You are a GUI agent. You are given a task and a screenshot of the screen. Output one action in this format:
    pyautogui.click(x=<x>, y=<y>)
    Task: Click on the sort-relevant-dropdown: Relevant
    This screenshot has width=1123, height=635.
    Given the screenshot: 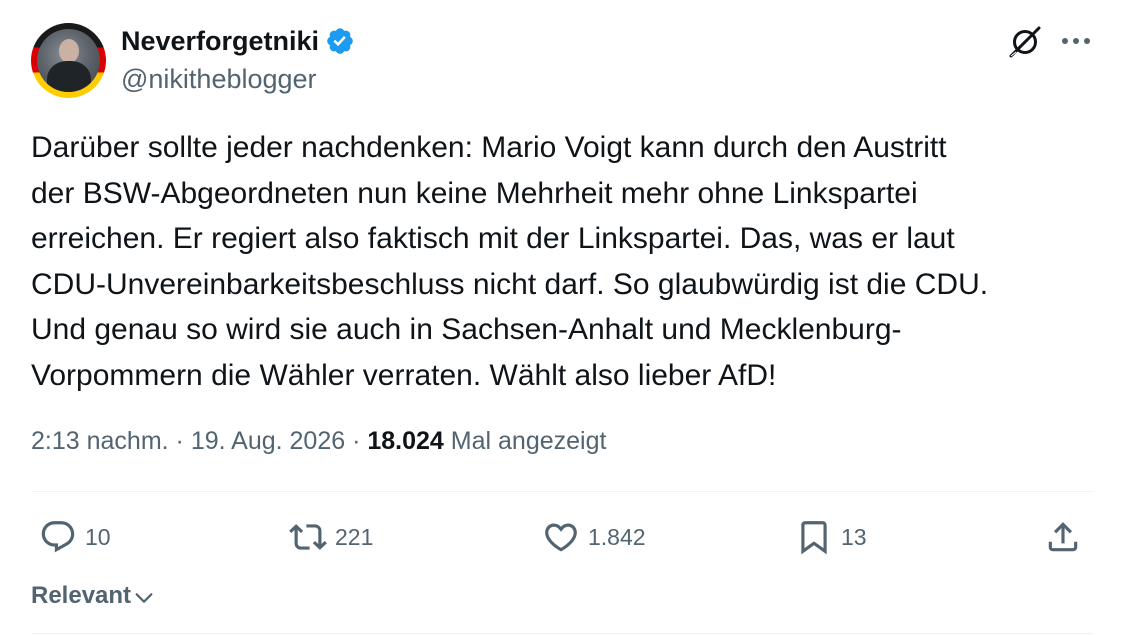 What is the action you would take?
    pyautogui.click(x=93, y=596)
    